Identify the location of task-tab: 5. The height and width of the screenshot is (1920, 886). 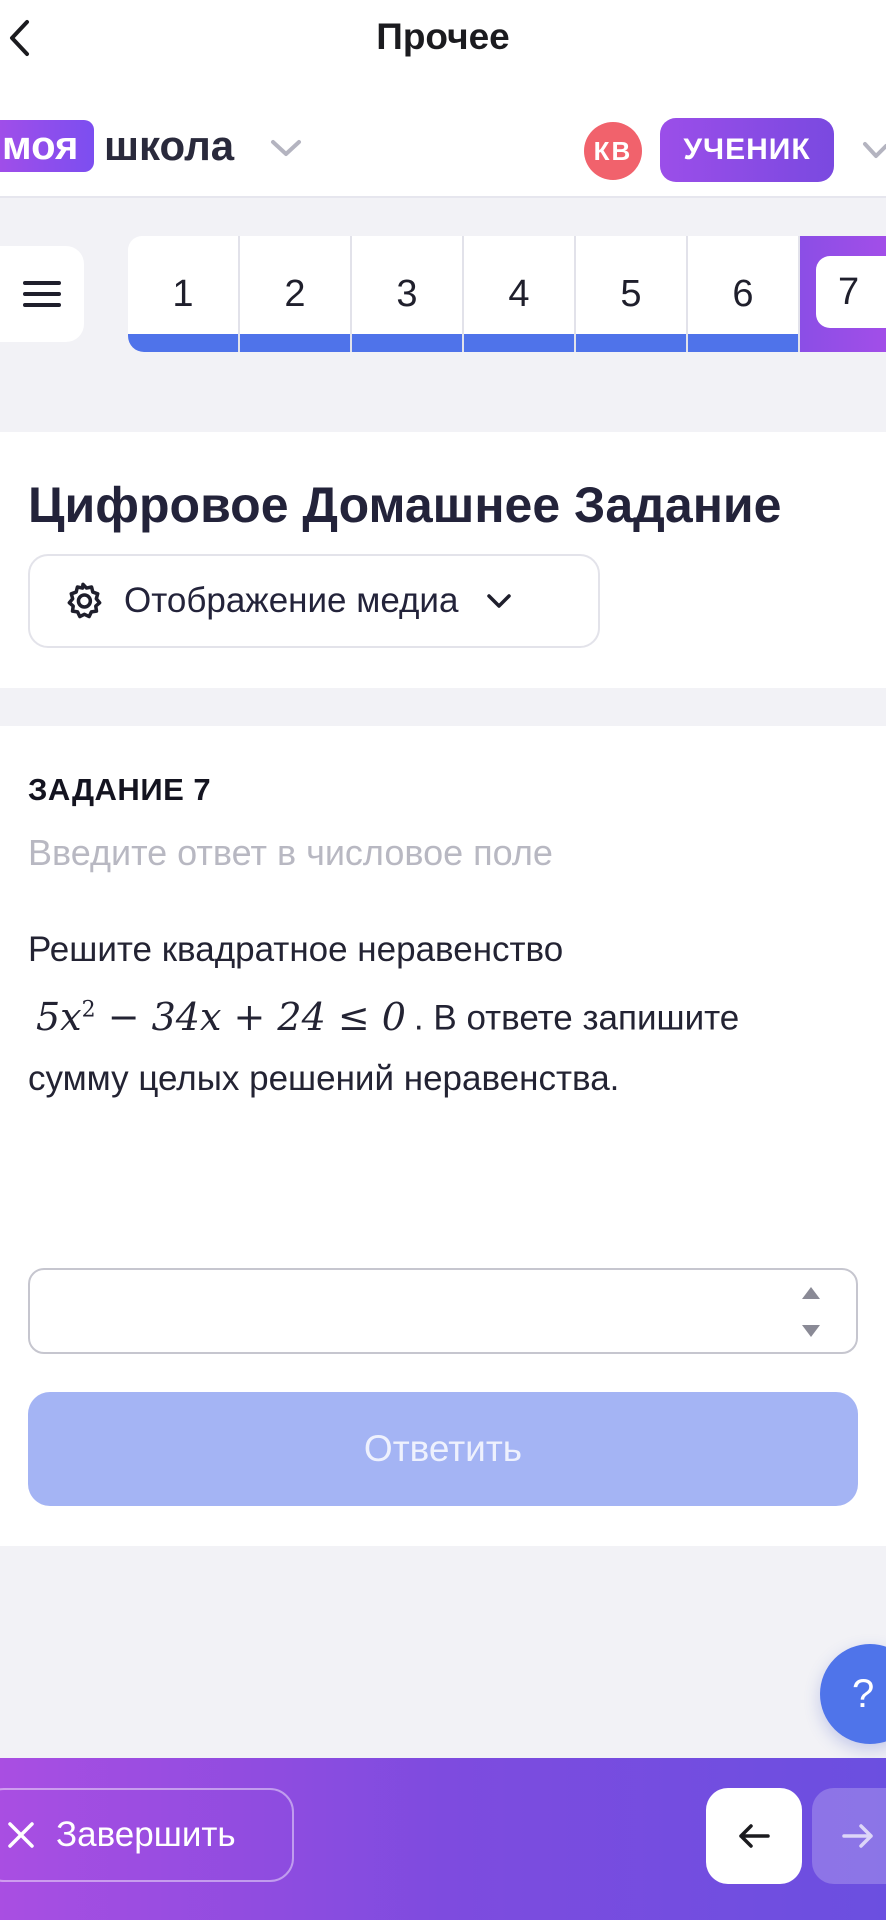
(632, 294).